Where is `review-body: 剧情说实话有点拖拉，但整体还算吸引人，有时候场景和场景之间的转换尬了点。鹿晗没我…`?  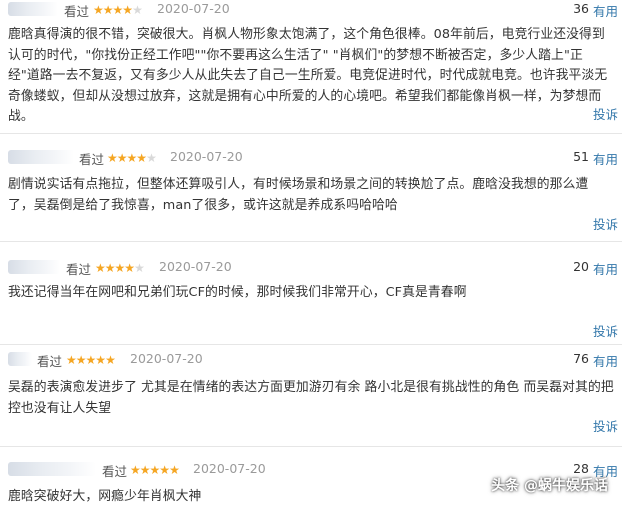
review-body: 剧情说实话有点拖拉，但整体还算吸引人，有时候场景和场景之间的转换尬了点。鹿晗没我… is located at coordinates (298, 195).